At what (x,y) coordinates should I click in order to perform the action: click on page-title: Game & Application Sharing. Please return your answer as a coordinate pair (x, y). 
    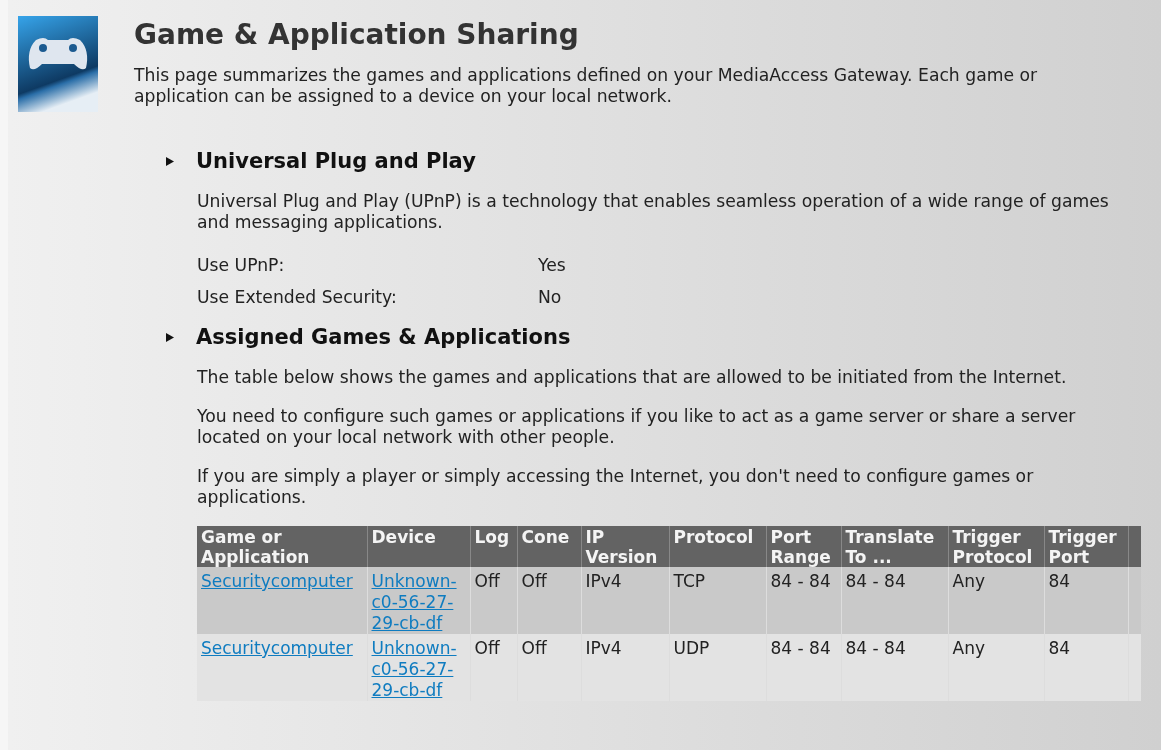
    Looking at the image, I should click on (357, 34).